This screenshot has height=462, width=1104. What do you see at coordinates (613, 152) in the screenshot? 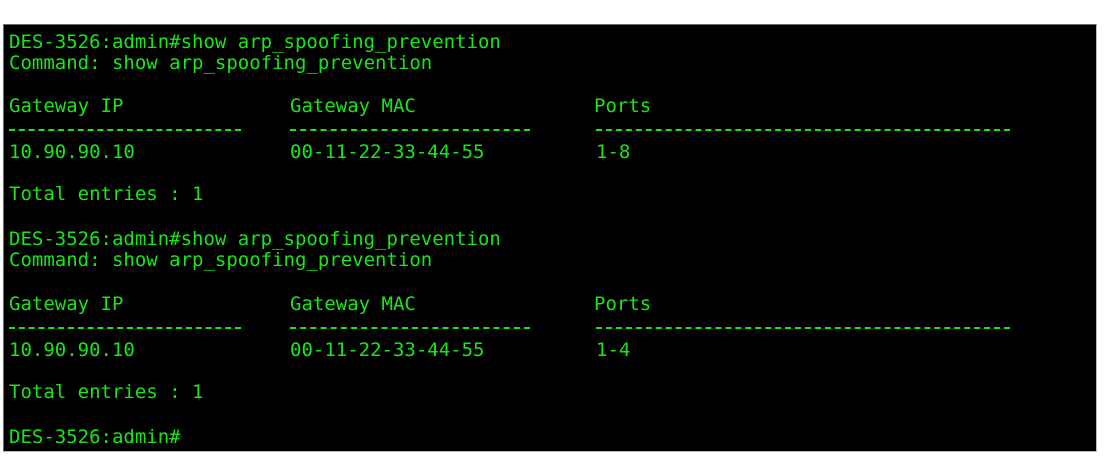
I see `cell-ports: 1-8` at bounding box center [613, 152].